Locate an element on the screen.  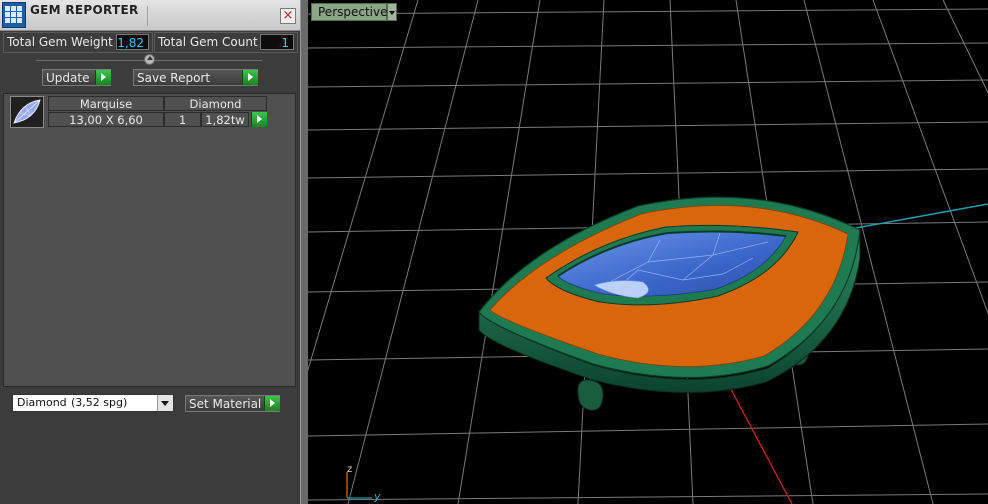
update-button: Update is located at coordinates (76, 77).